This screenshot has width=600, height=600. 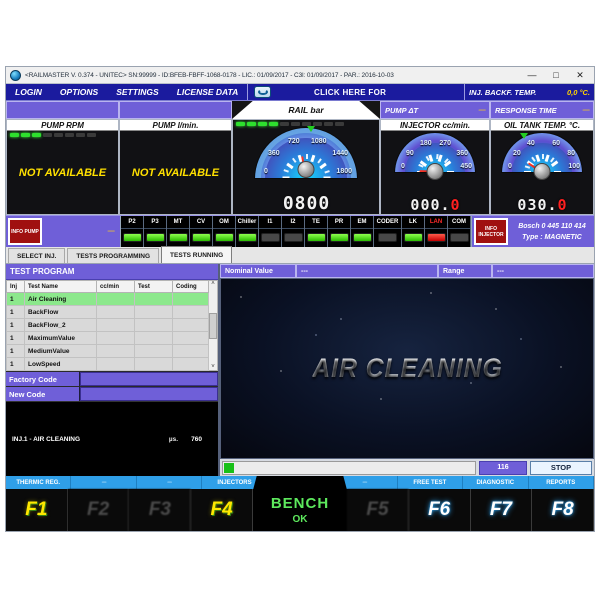 What do you see at coordinates (178, 222) in the screenshot?
I see `led-mt-label: MT` at bounding box center [178, 222].